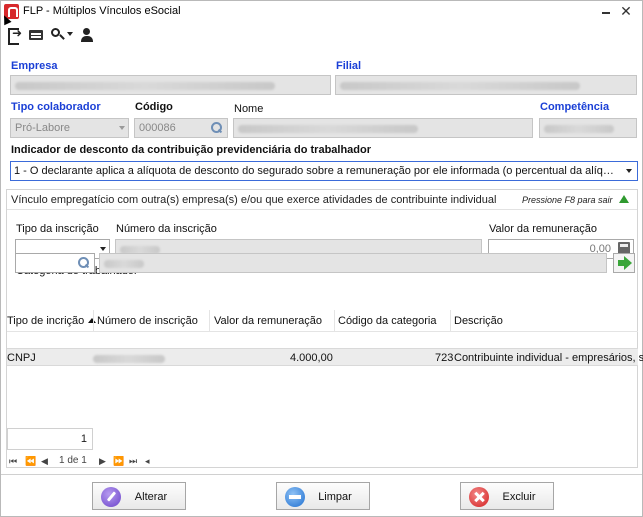 The width and height of the screenshot is (643, 517). I want to click on valor-remuneracao-label: Valor da remuneração, so click(543, 229).